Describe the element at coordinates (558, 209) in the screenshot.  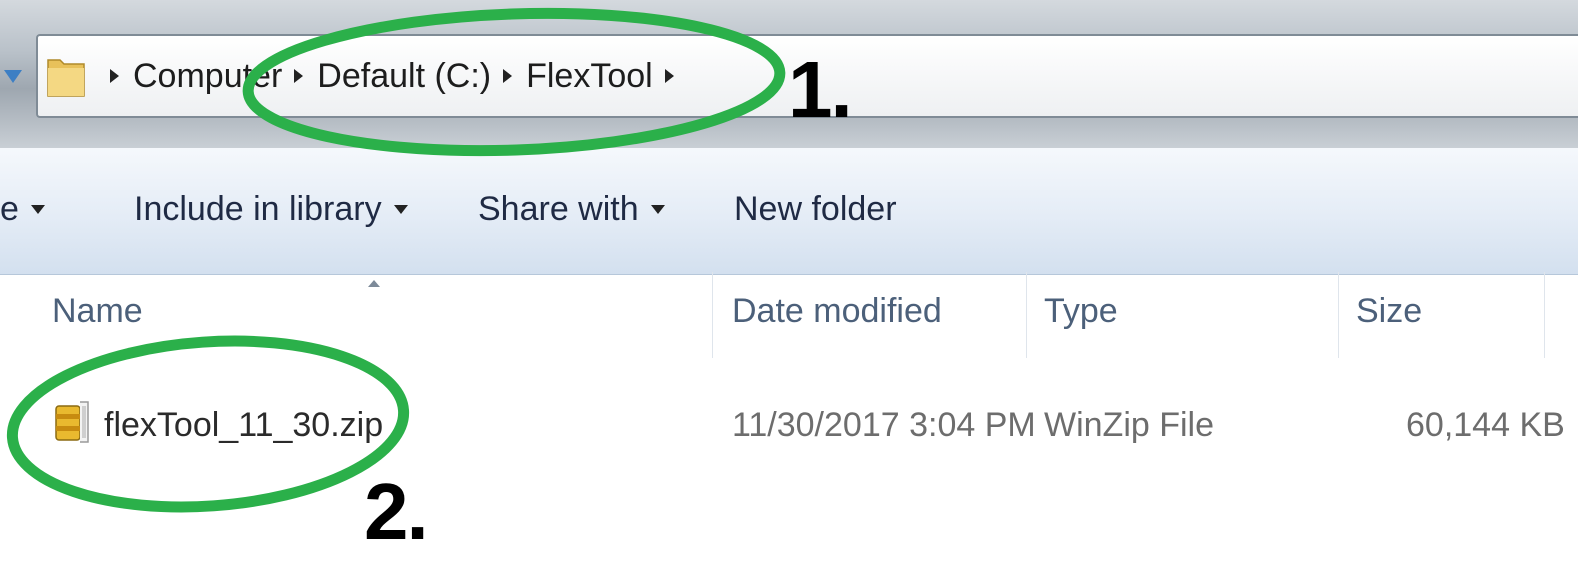
I see `share-with-label: Share with` at that location.